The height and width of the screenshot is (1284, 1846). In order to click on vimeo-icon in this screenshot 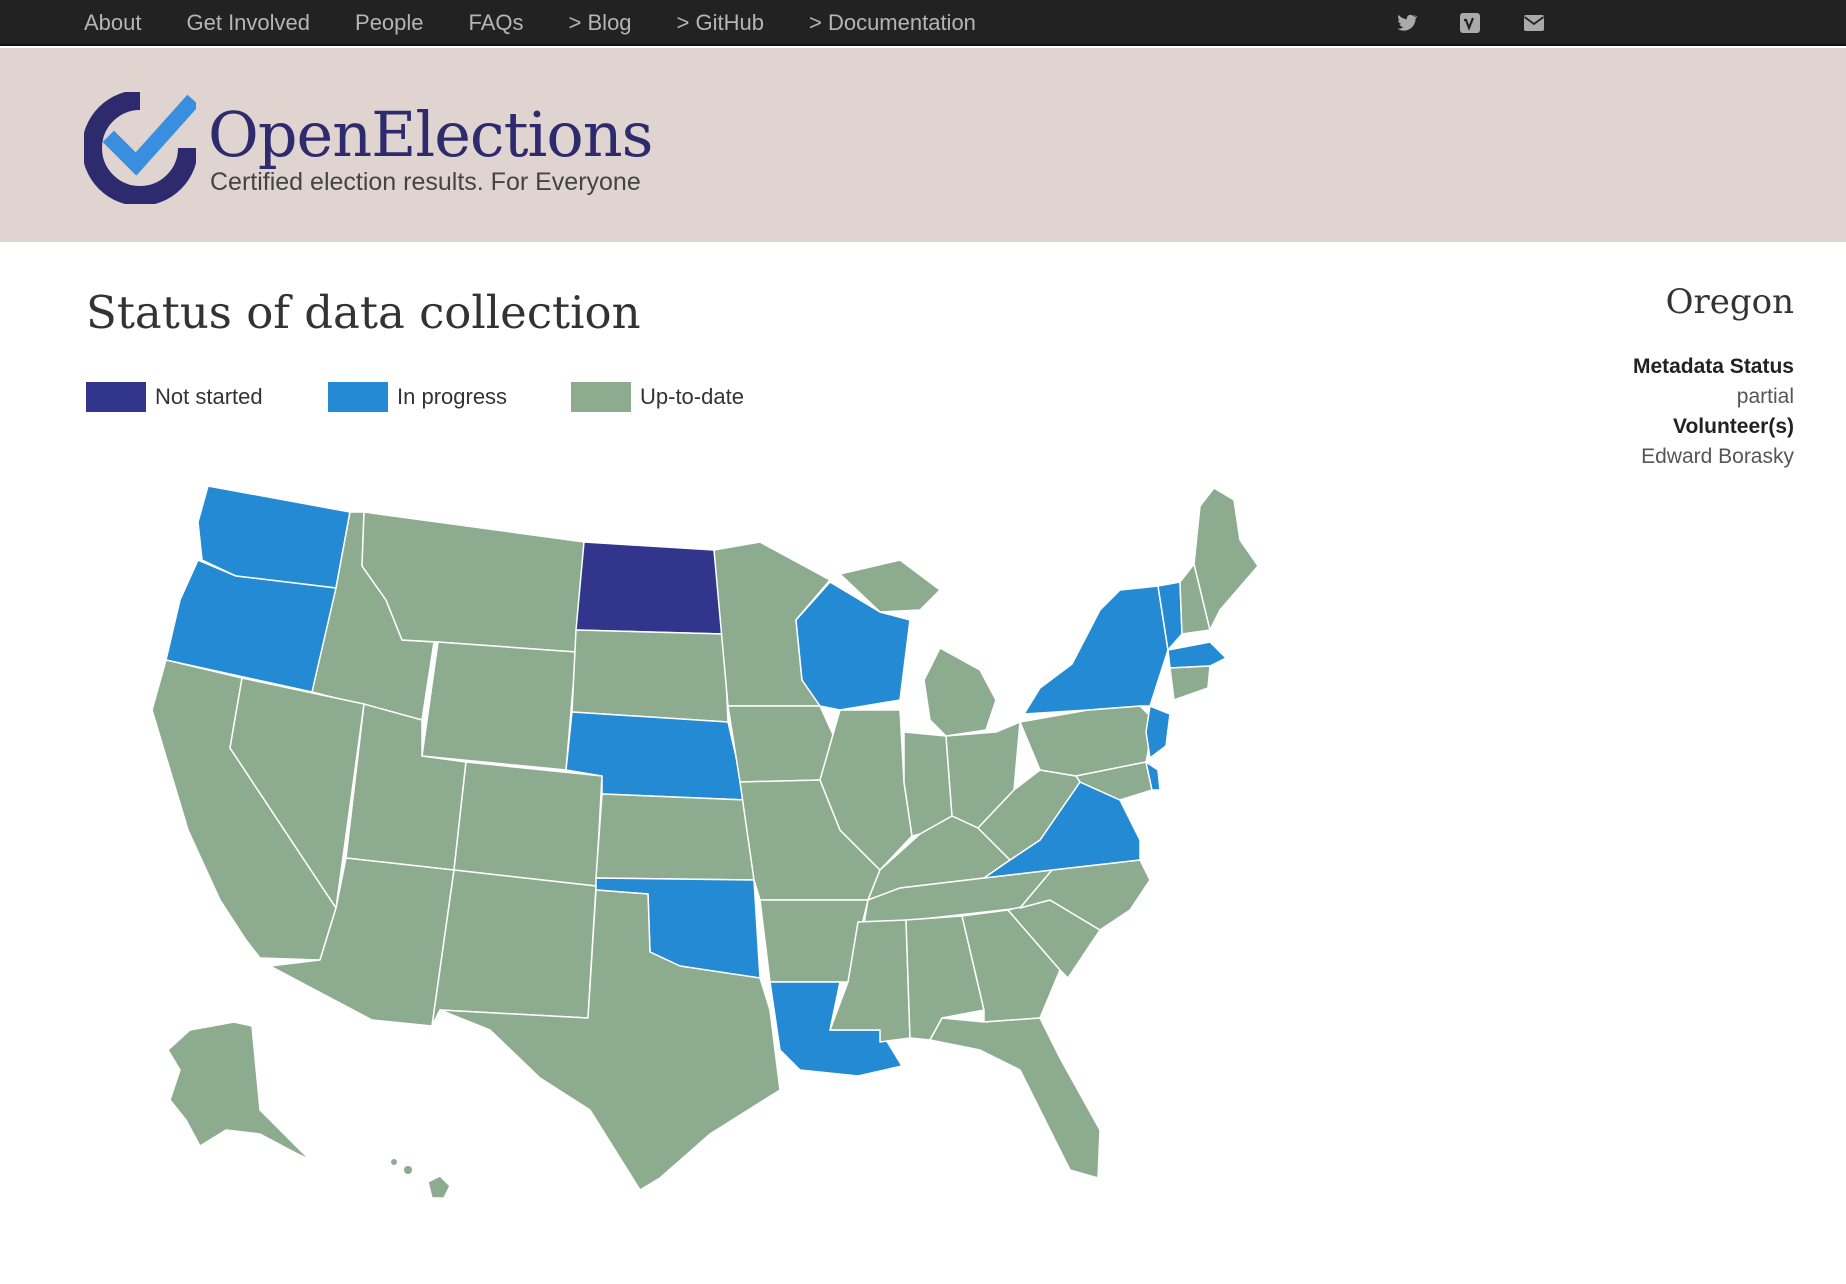, I will do `click(1470, 23)`.